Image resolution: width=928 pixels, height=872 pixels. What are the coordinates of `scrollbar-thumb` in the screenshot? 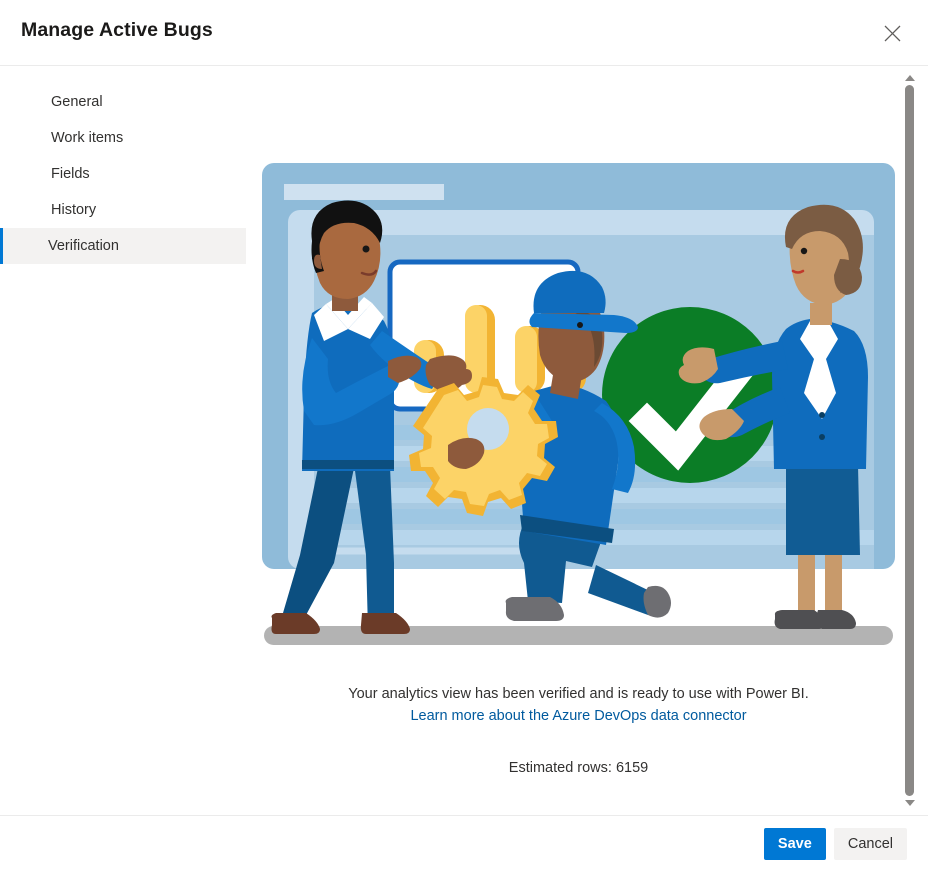 It's located at (909, 440).